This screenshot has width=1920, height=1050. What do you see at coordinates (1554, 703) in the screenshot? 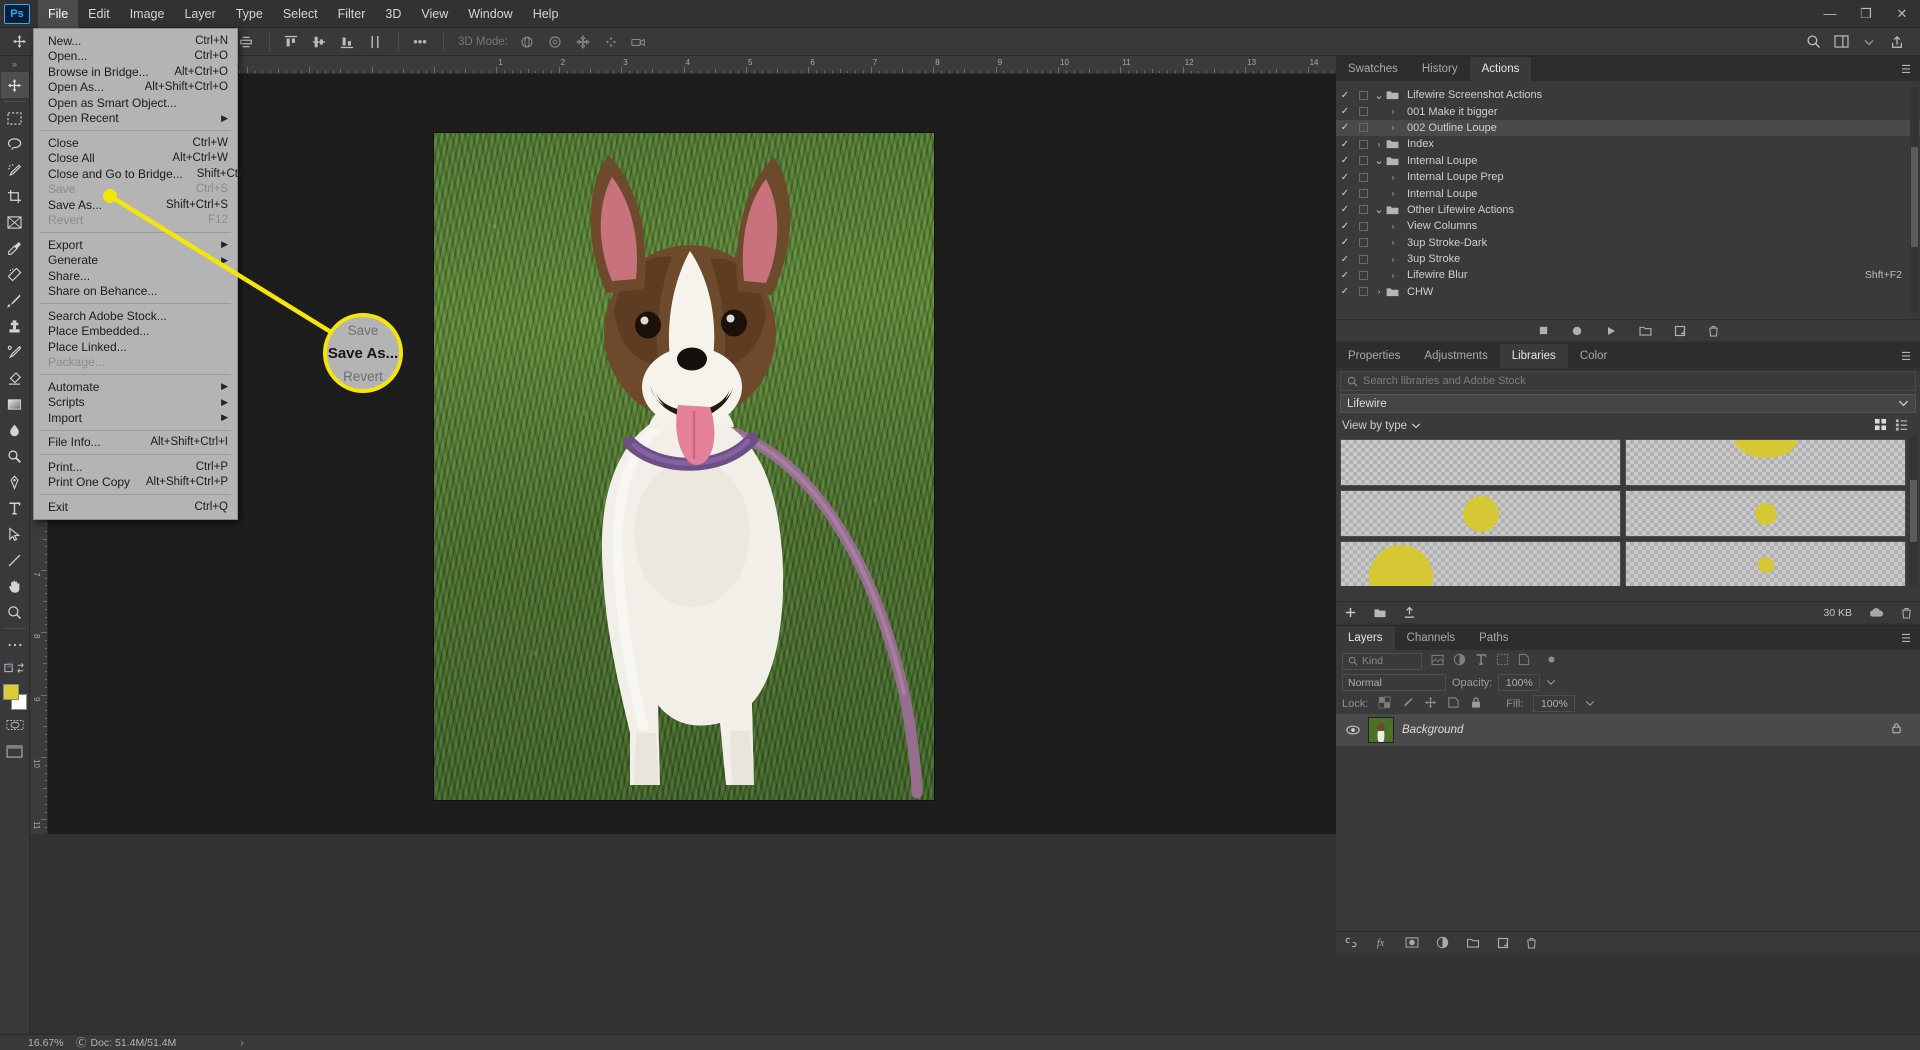
I see `fill-value: 100%` at bounding box center [1554, 703].